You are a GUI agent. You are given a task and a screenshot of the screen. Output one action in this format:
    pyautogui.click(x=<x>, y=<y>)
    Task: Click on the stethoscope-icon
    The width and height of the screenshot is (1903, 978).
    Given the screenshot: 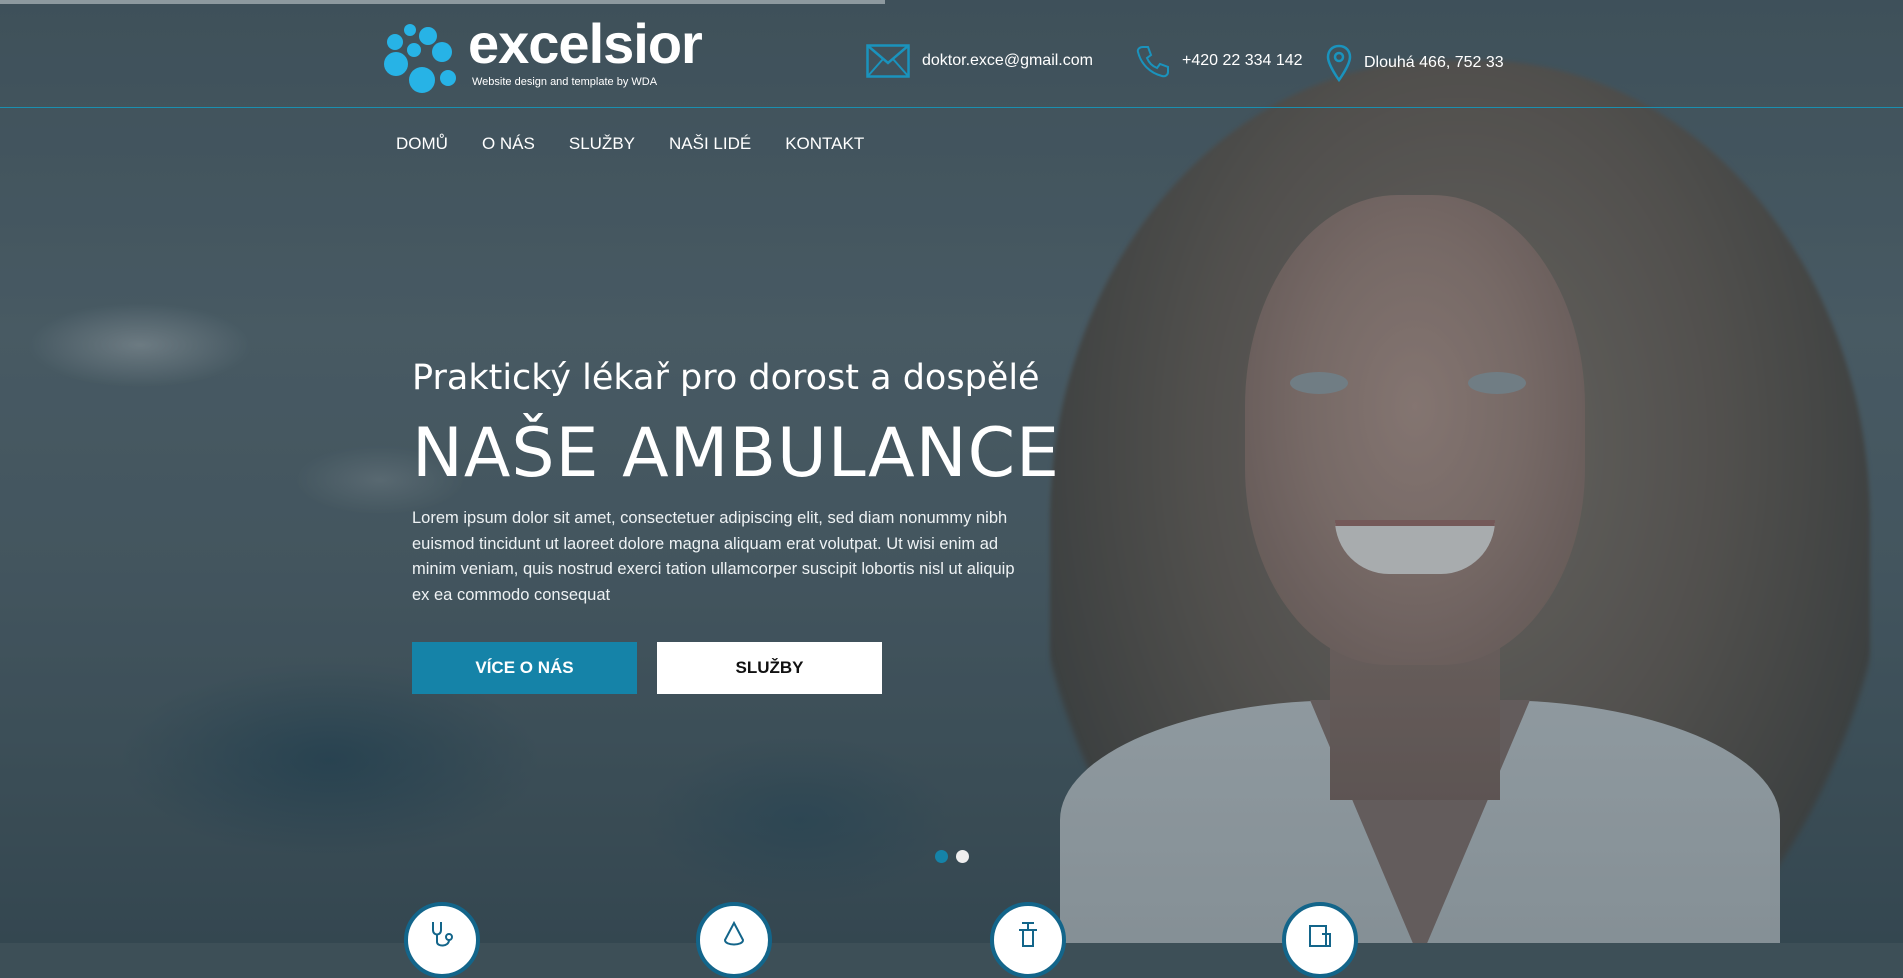 What is the action you would take?
    pyautogui.click(x=442, y=934)
    